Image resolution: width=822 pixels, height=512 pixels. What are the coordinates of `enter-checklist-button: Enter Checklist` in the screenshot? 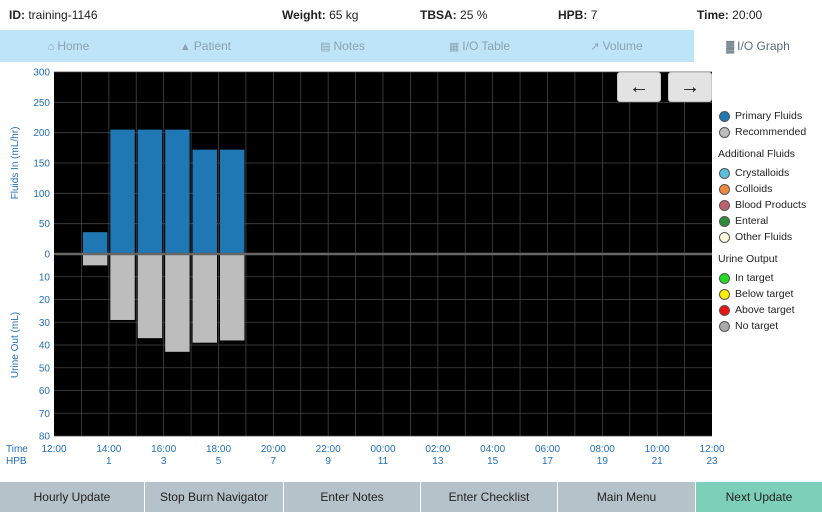 It's located at (489, 497).